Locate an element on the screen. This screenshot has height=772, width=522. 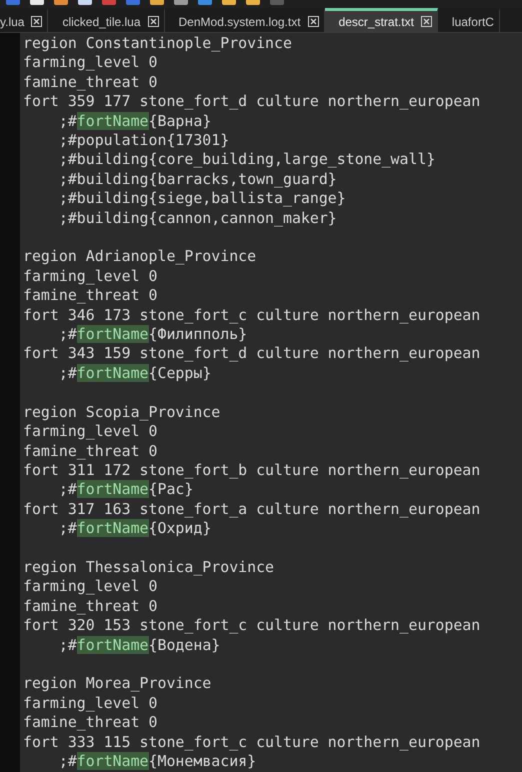
code-line: ;#fortName{Серры} is located at coordinates (135, 374).